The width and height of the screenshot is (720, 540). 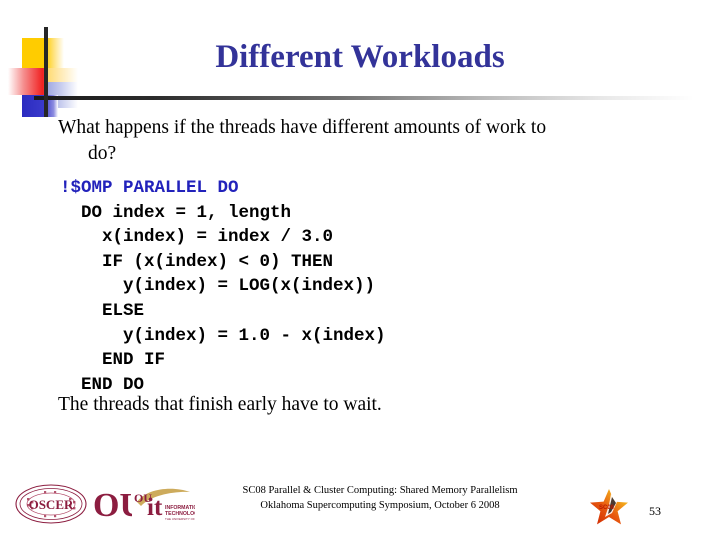 I want to click on ou-letters-icon: OU, so click(x=118, y=505).